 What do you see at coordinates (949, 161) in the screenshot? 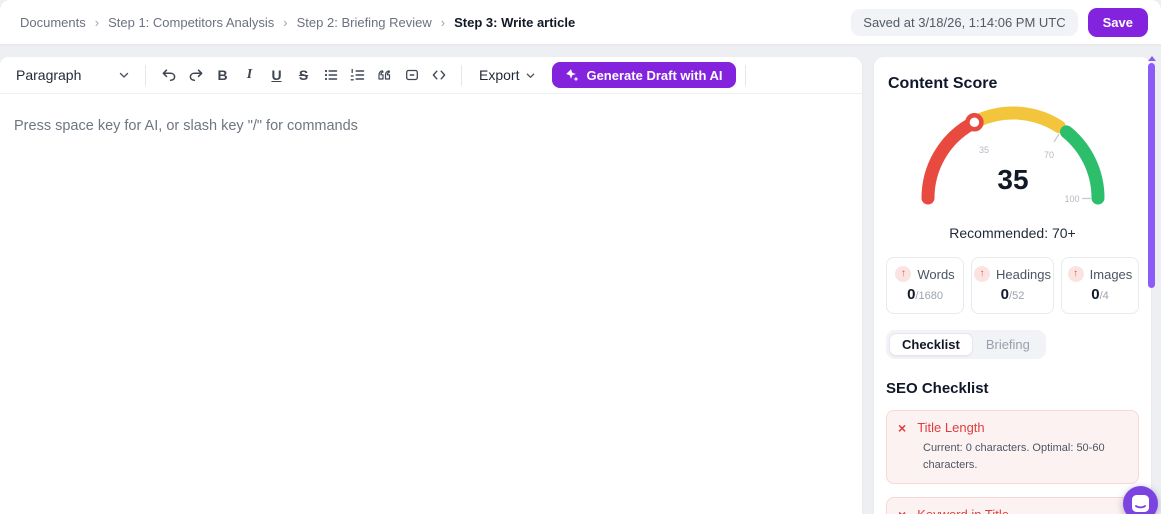
I see `gauge-segment-red` at bounding box center [949, 161].